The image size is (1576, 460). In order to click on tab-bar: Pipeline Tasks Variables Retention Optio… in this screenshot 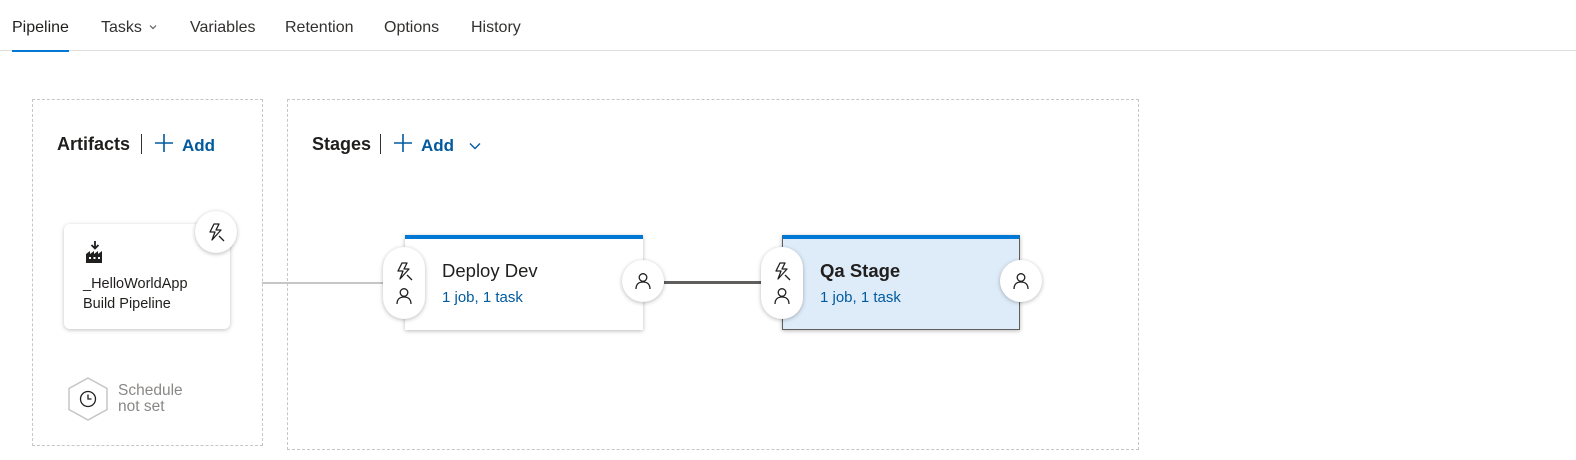, I will do `click(788, 26)`.